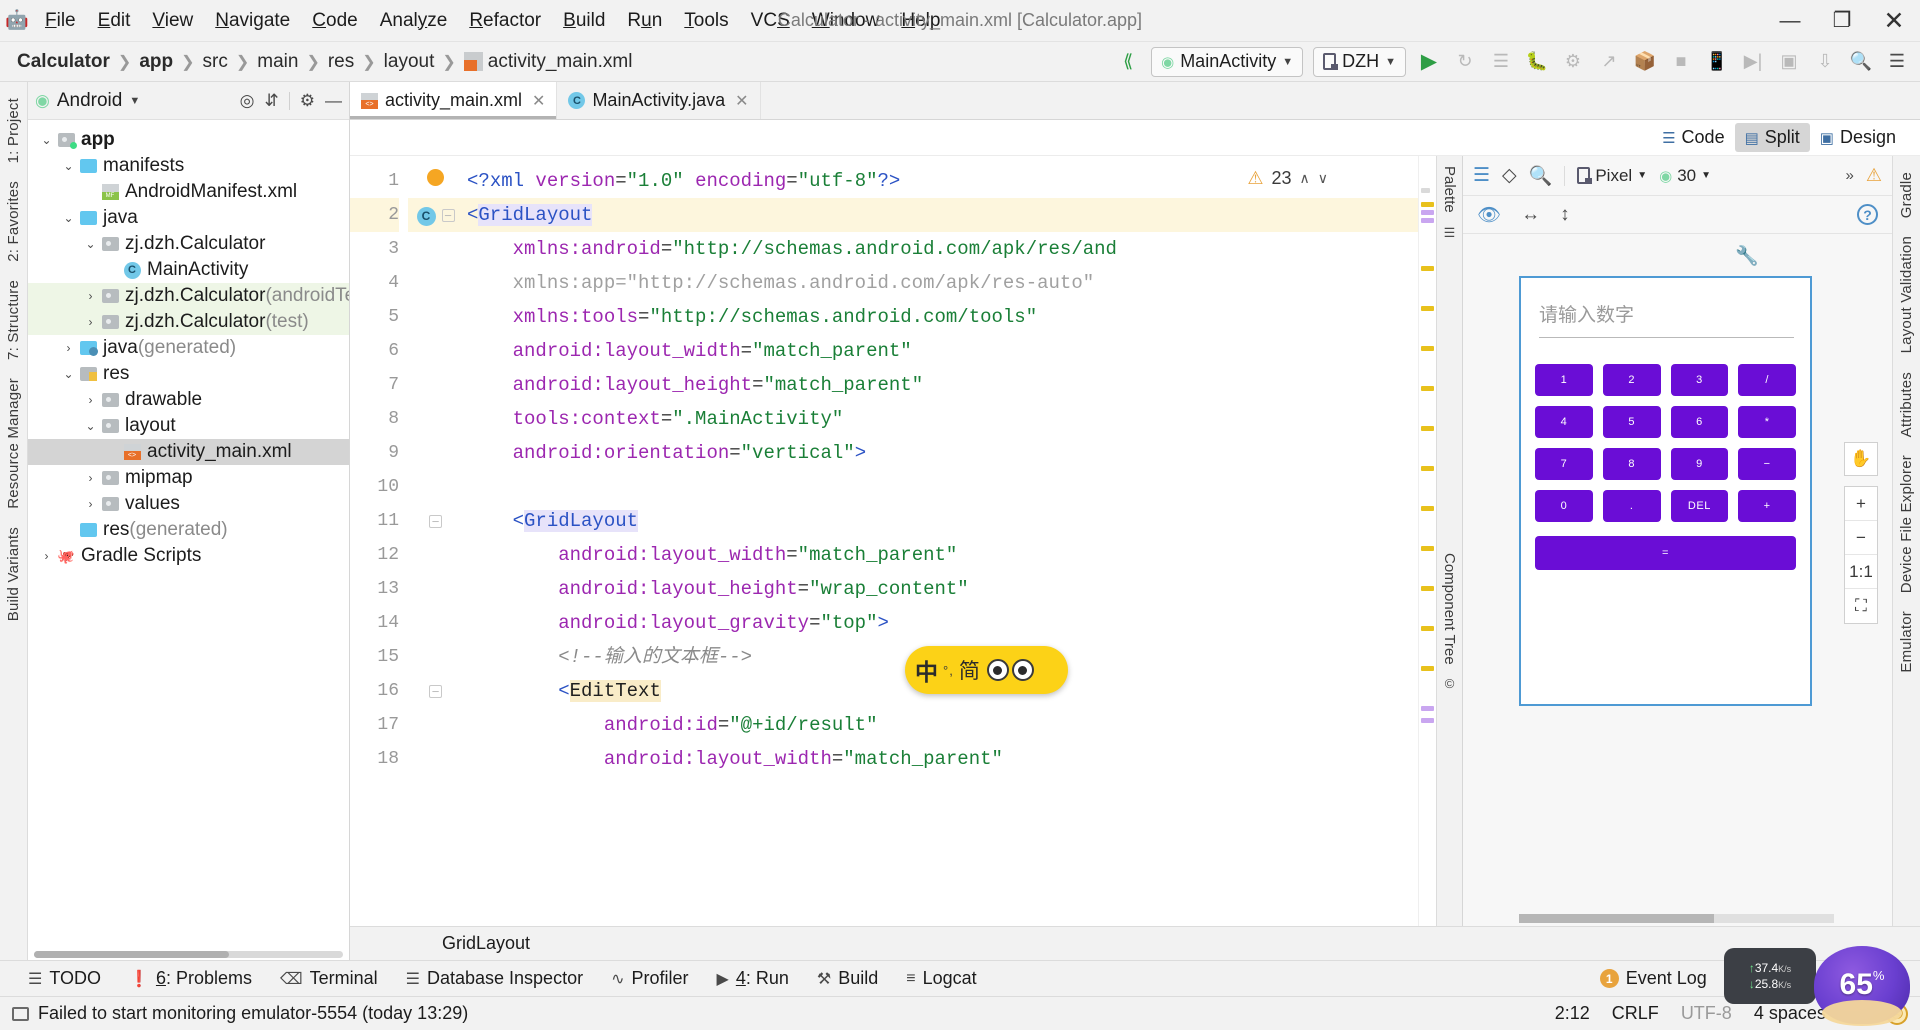 This screenshot has width=1920, height=1030. Describe the element at coordinates (13, 443) in the screenshot. I see `rail-tab-resource-manager: Resource Manager` at that location.